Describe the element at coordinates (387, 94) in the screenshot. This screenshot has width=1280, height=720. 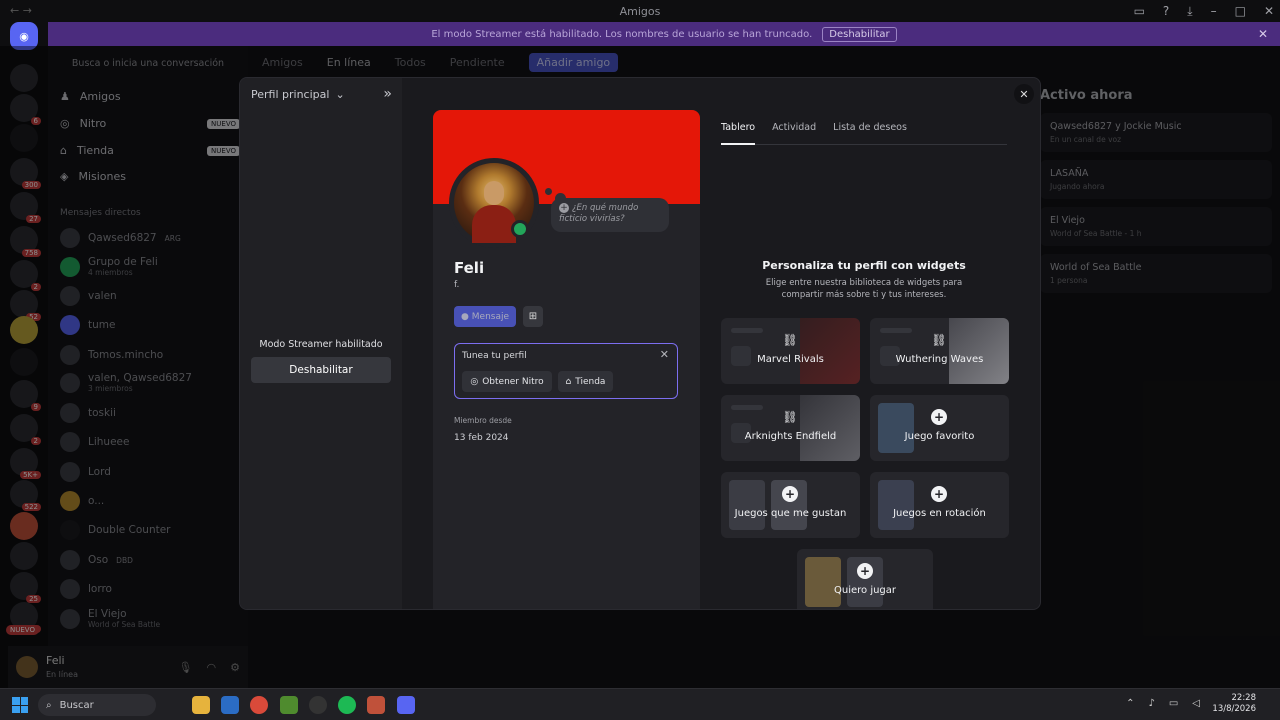
I see `collapse-icon: »` at that location.